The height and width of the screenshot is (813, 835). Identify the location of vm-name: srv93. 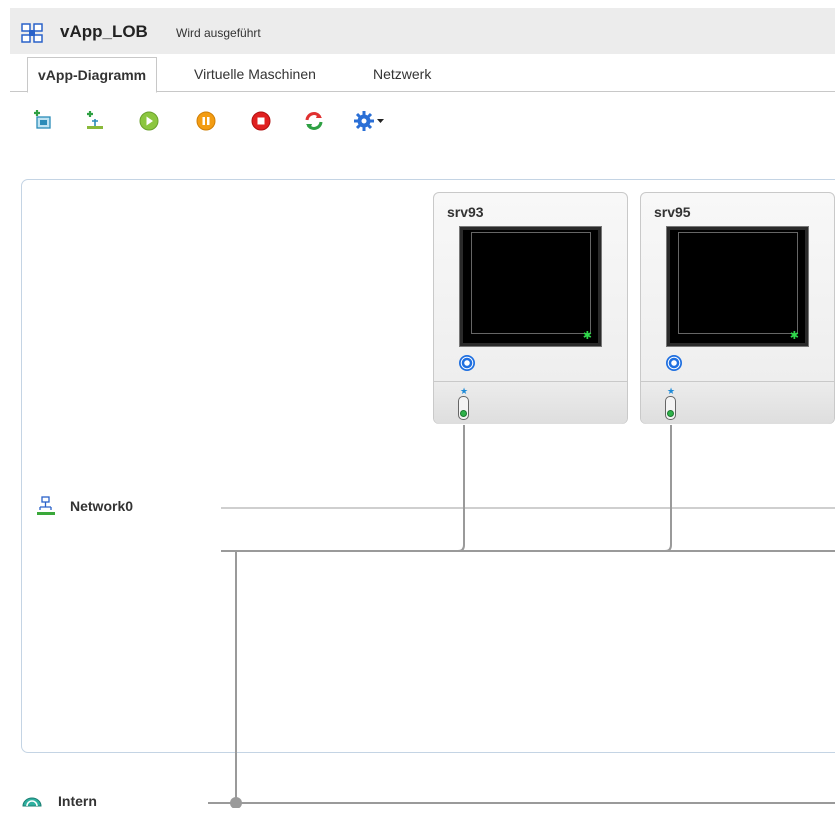
(465, 212).